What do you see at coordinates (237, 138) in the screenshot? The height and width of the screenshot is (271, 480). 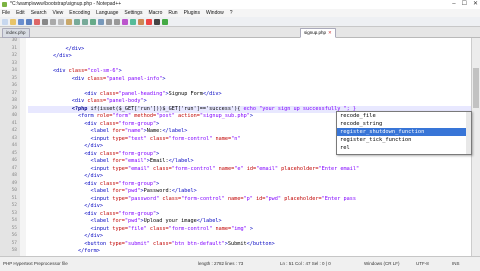 I see `code-token: "n"` at bounding box center [237, 138].